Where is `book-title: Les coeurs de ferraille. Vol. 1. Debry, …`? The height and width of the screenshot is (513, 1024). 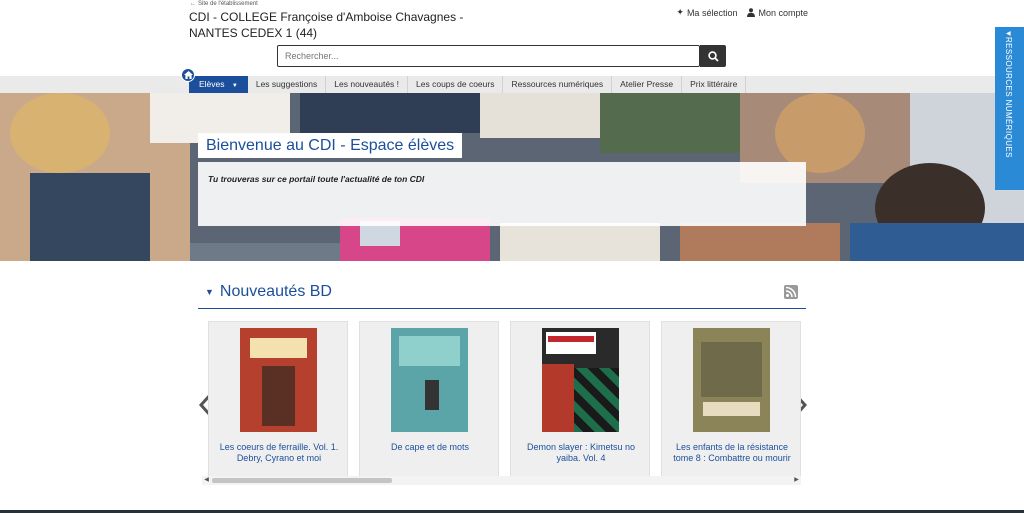
book-title: Les coeurs de ferraille. Vol. 1. Debry, … is located at coordinates (279, 452).